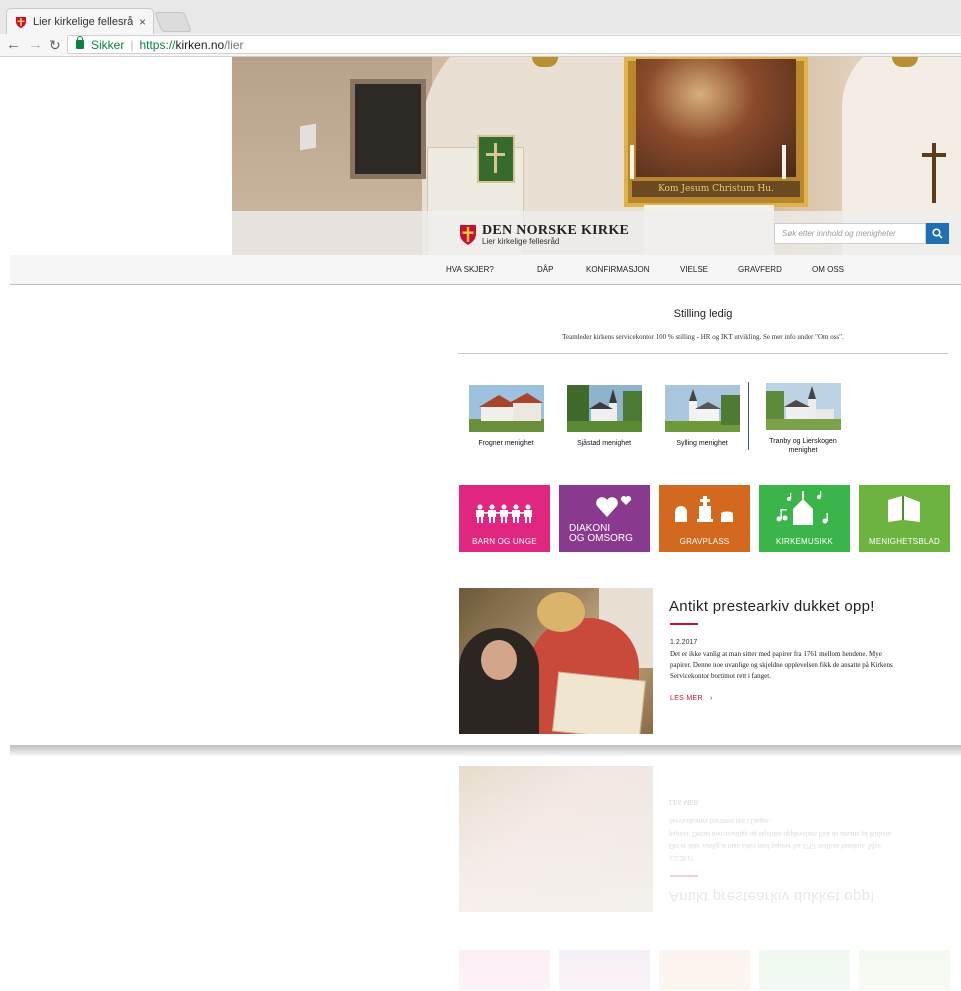  I want to click on news-accent-rule, so click(684, 624).